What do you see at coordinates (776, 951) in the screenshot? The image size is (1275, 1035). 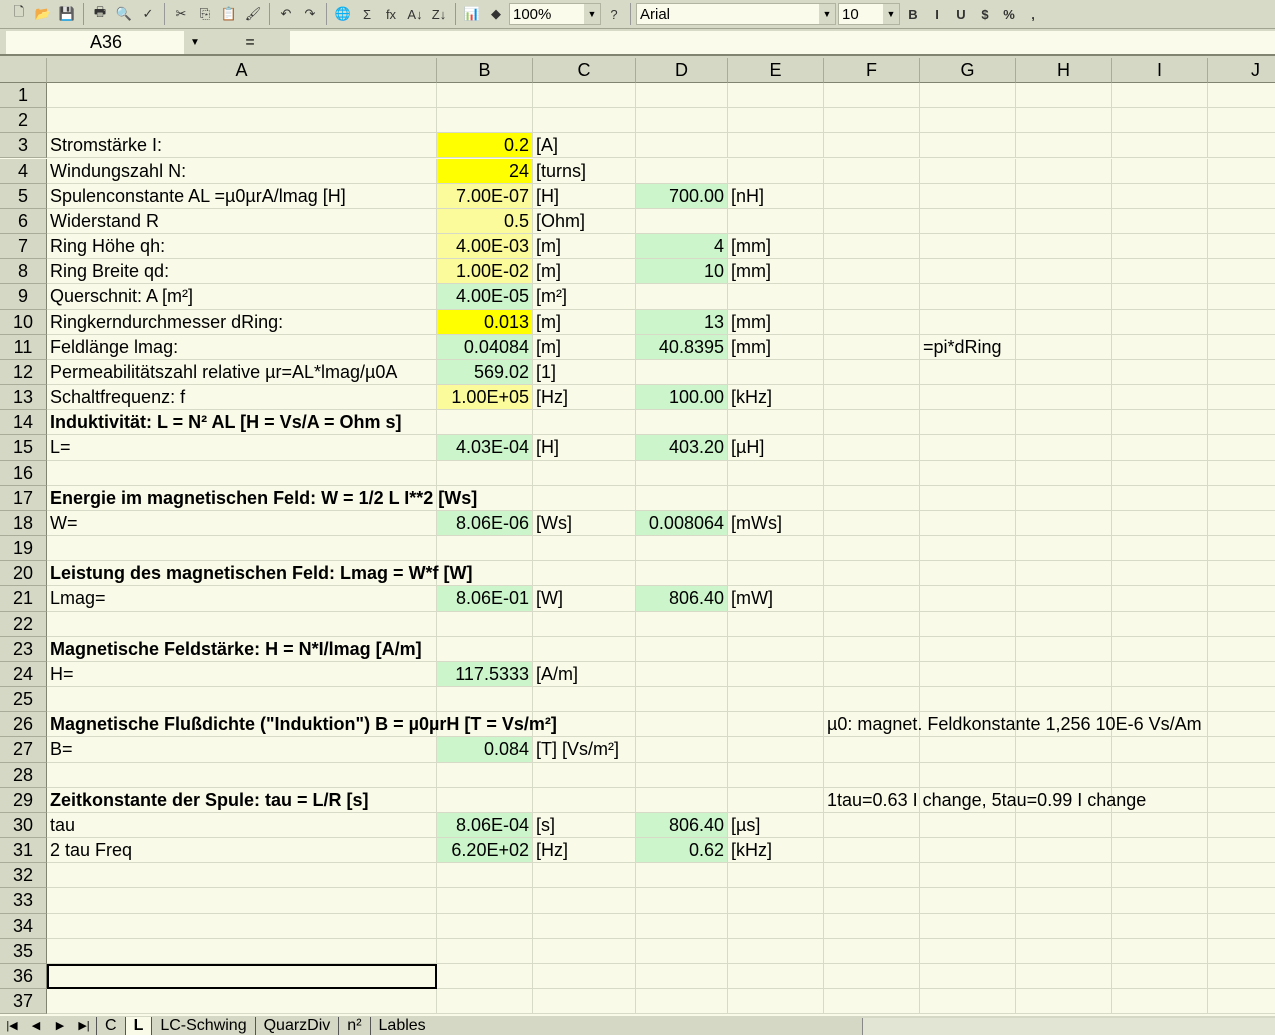 I see `cell-E35` at bounding box center [776, 951].